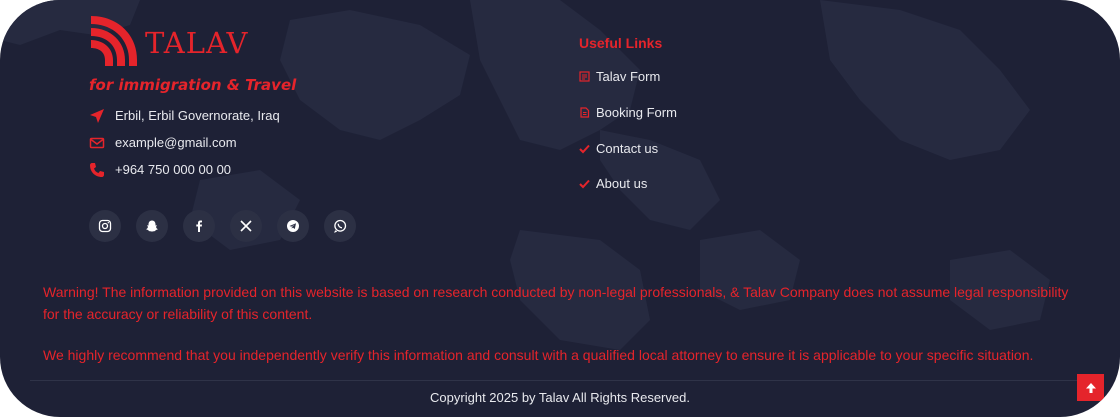 The height and width of the screenshot is (417, 1120). I want to click on envelope-icon, so click(97, 142).